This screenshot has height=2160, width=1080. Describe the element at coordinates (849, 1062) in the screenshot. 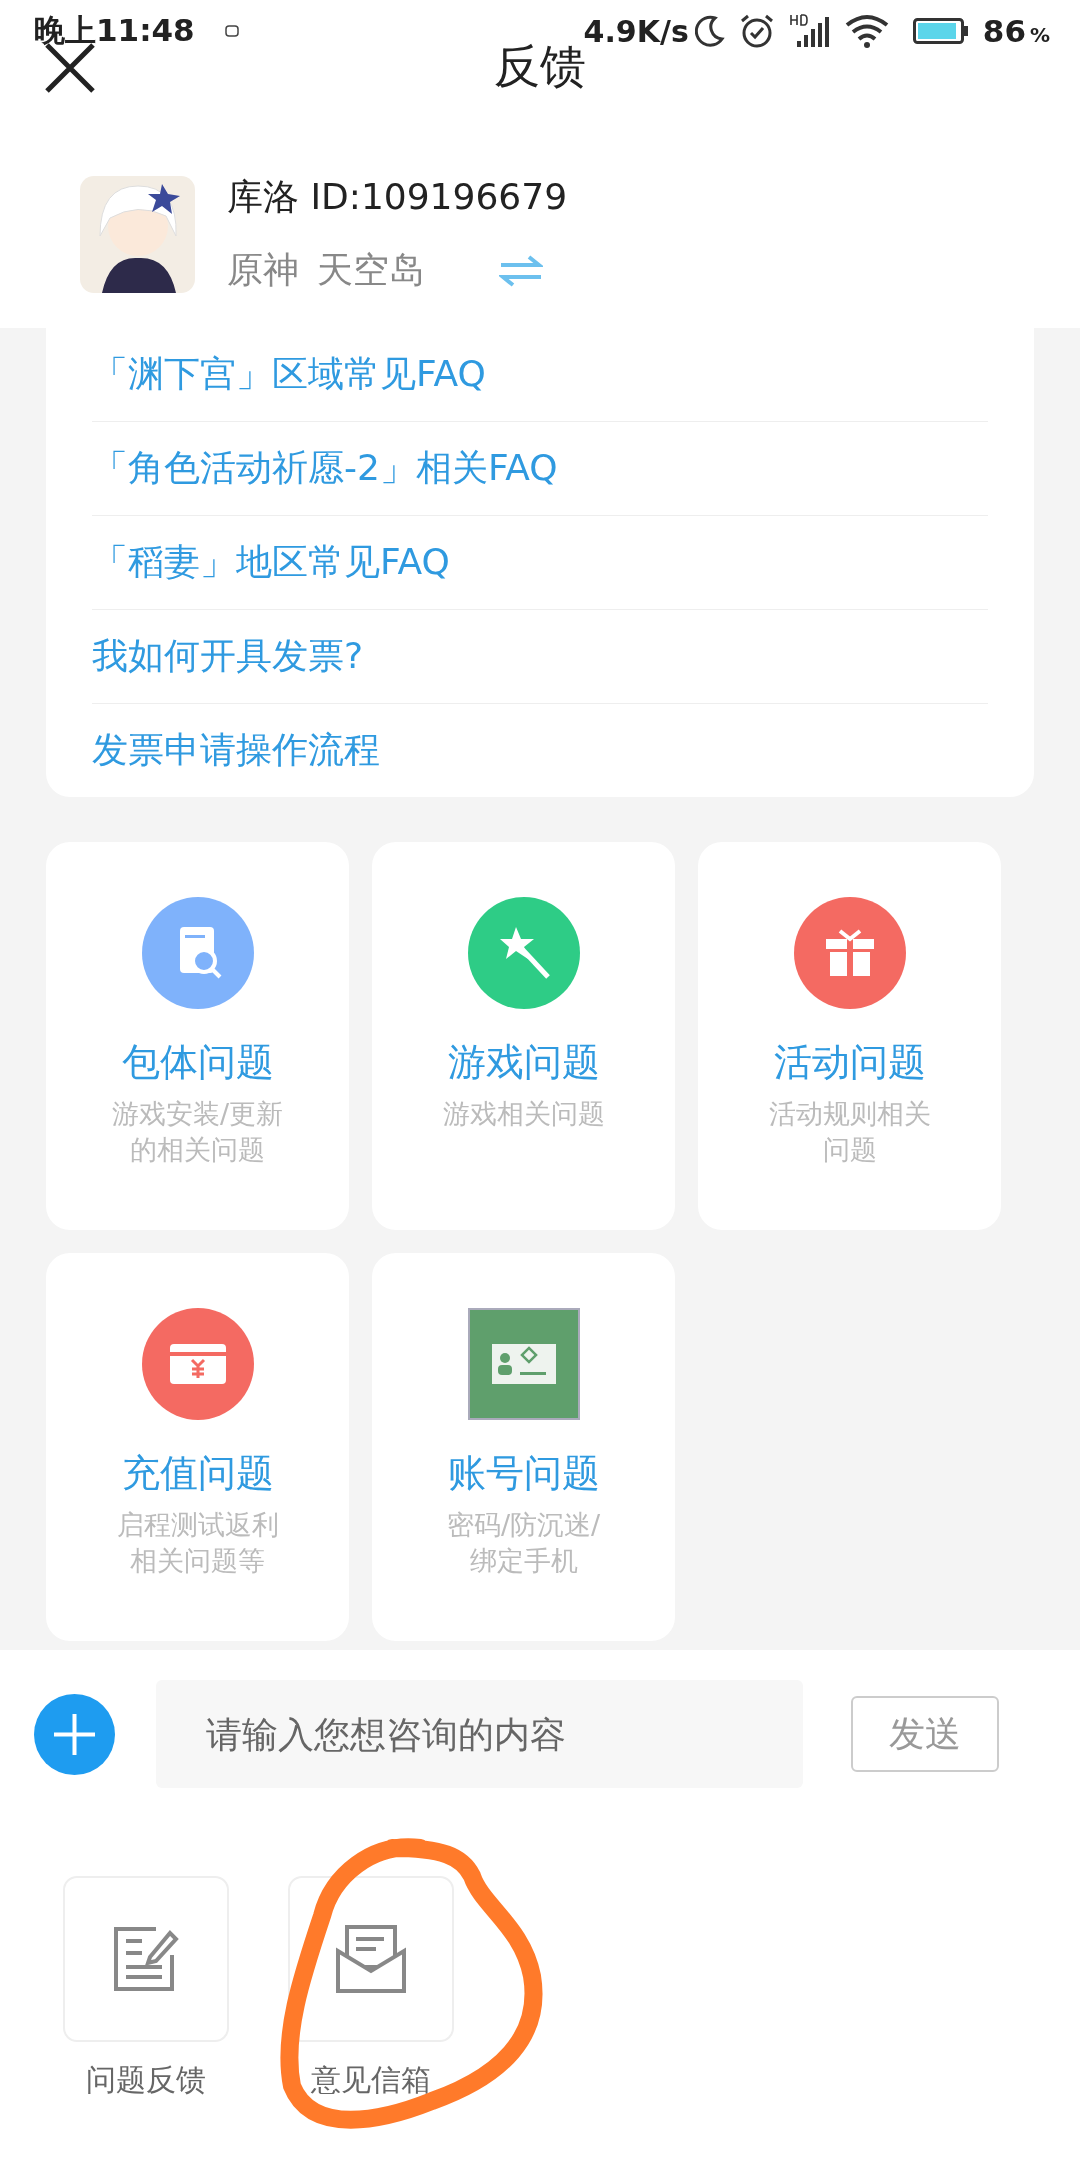

I see `category-title: 活动问题` at that location.